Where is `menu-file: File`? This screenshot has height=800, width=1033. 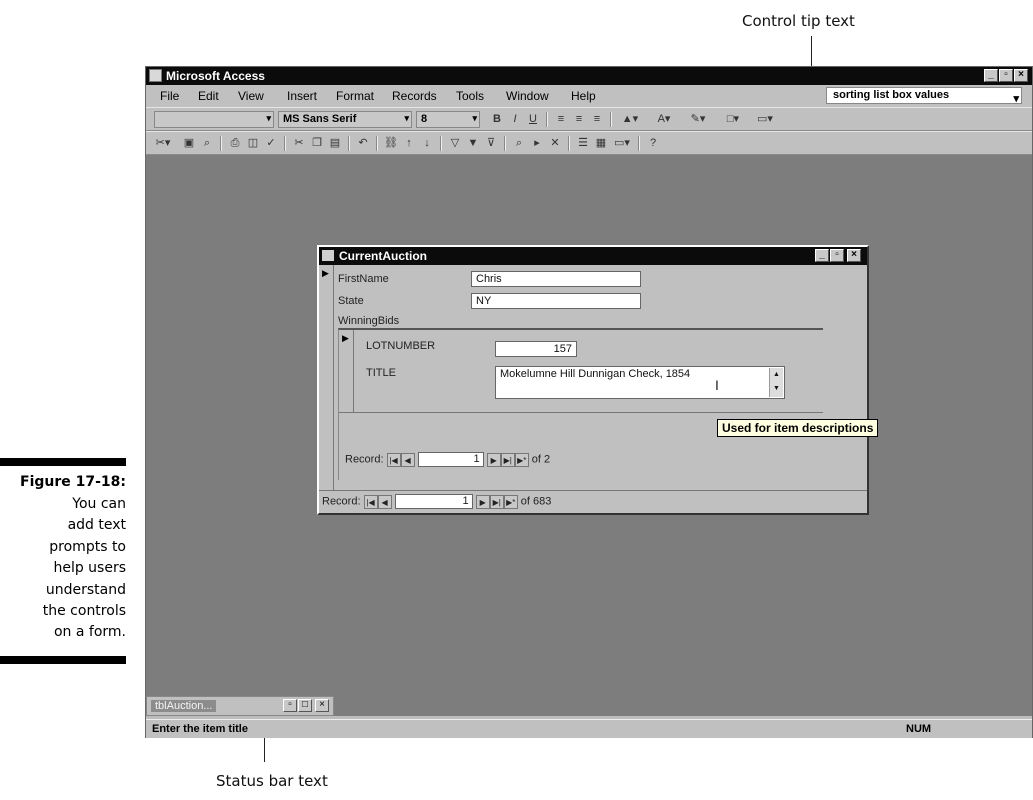 menu-file: File is located at coordinates (169, 96).